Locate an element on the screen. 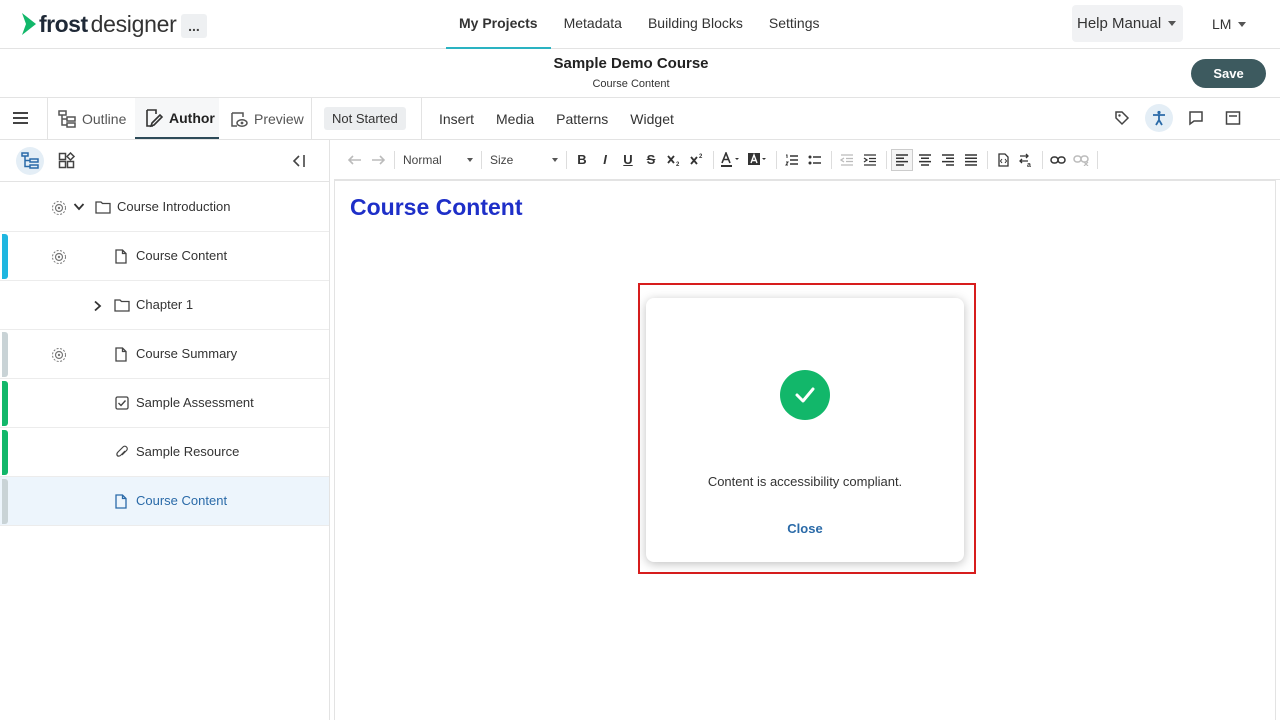 Image resolution: width=1280 pixels, height=720 pixels. outdent-icon is located at coordinates (847, 160).